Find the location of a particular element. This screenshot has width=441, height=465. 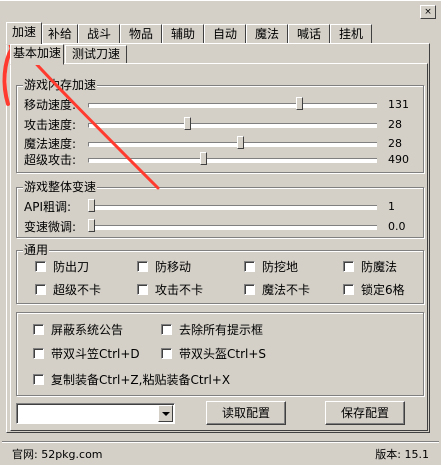

slider-label: API粗调: is located at coordinates (48, 207).